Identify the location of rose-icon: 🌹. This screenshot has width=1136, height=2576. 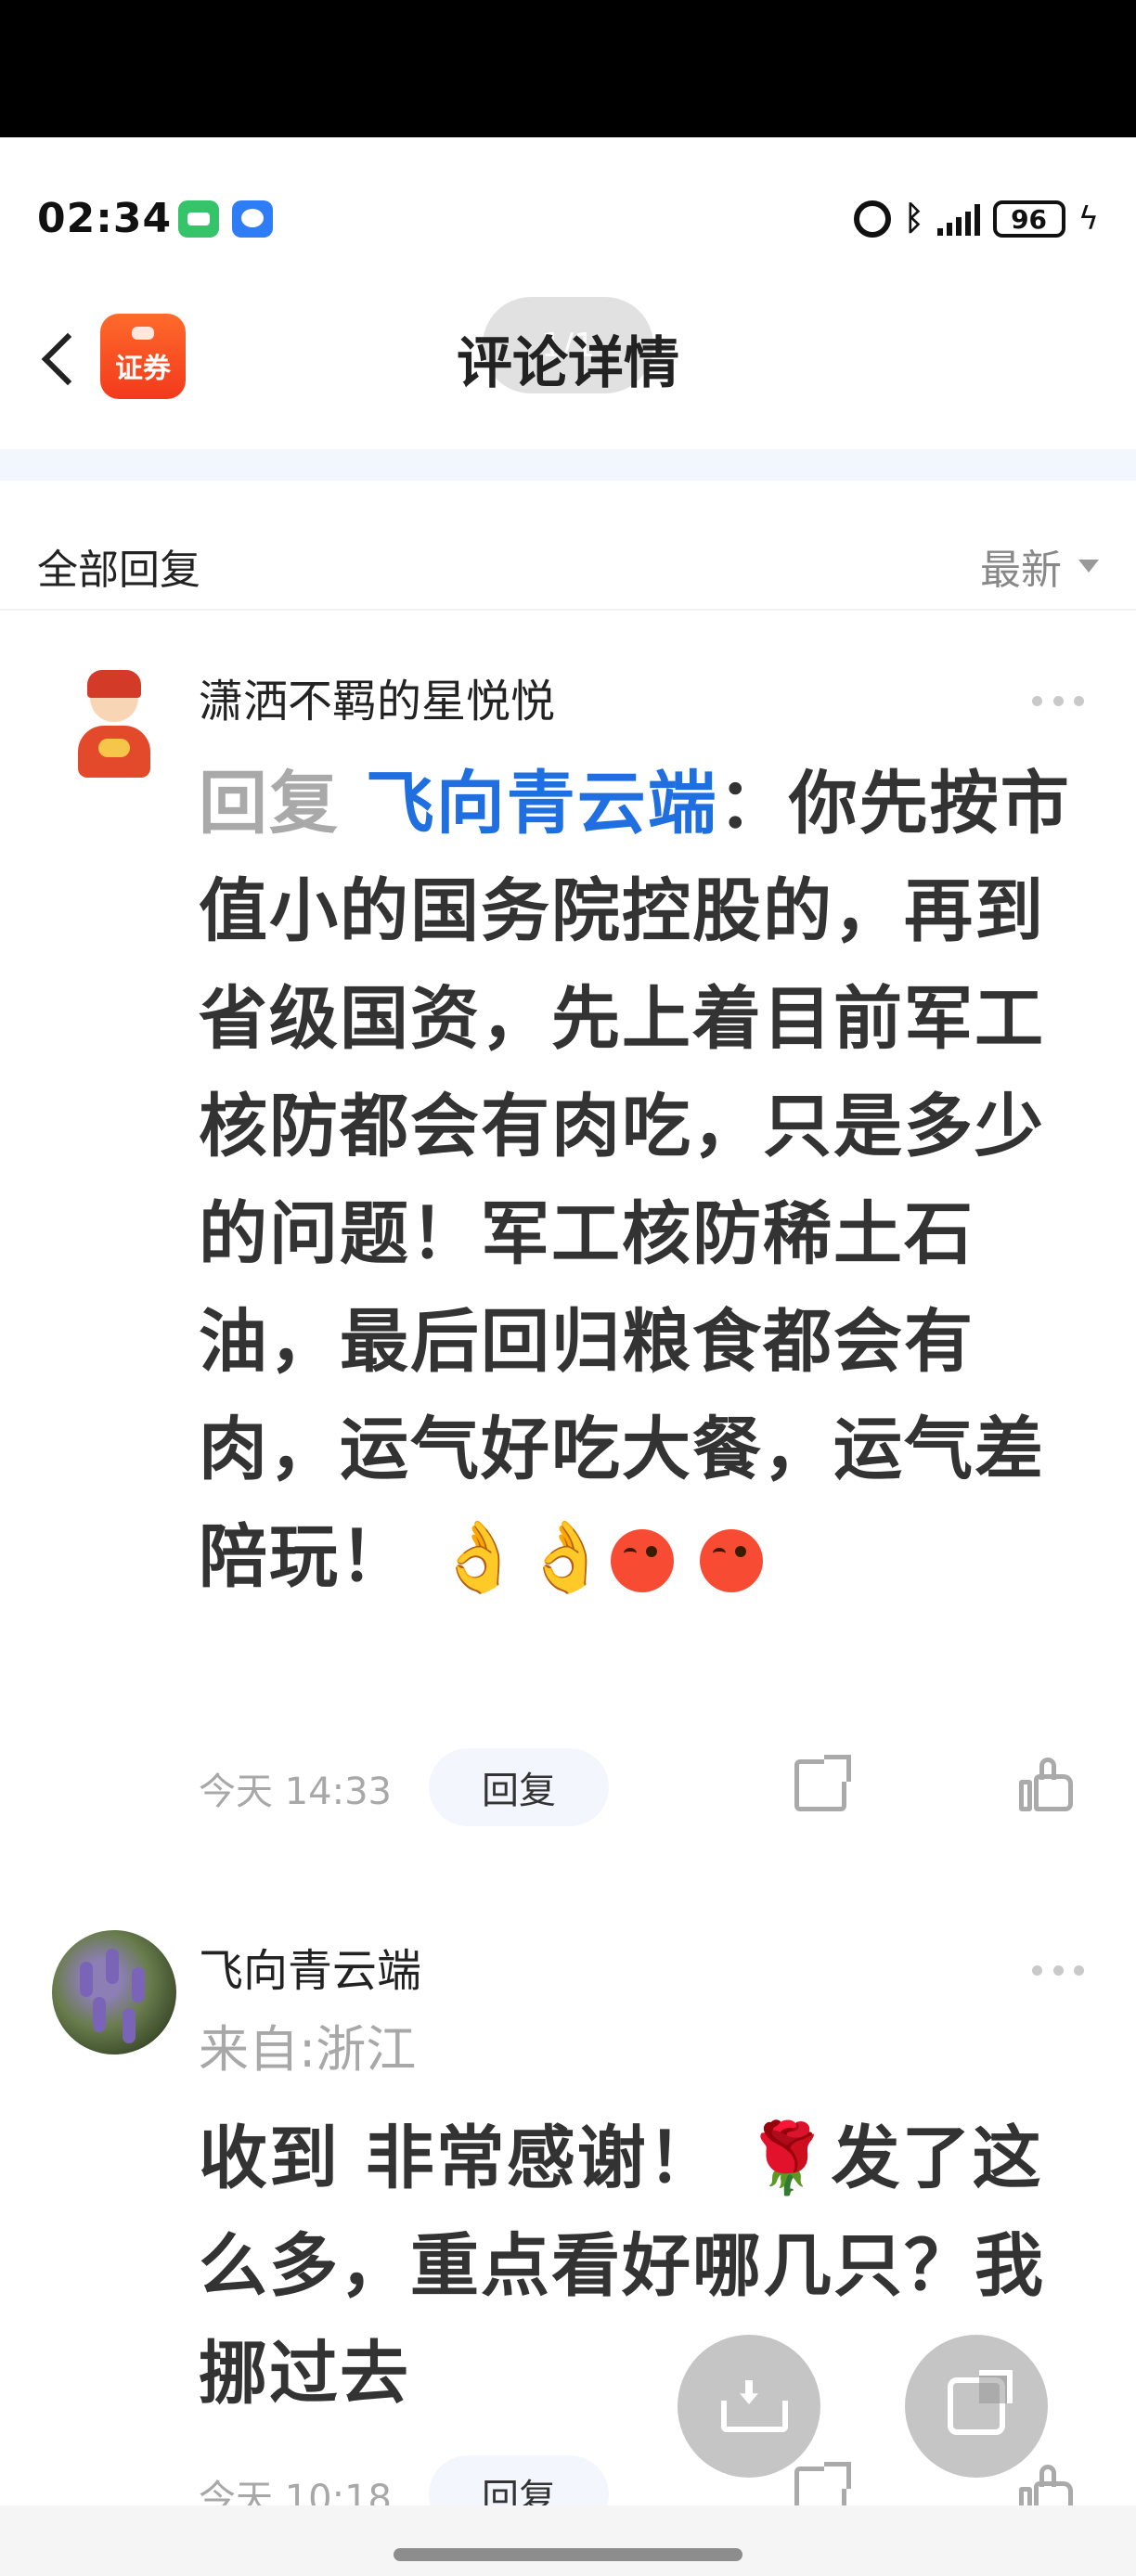
(787, 2158).